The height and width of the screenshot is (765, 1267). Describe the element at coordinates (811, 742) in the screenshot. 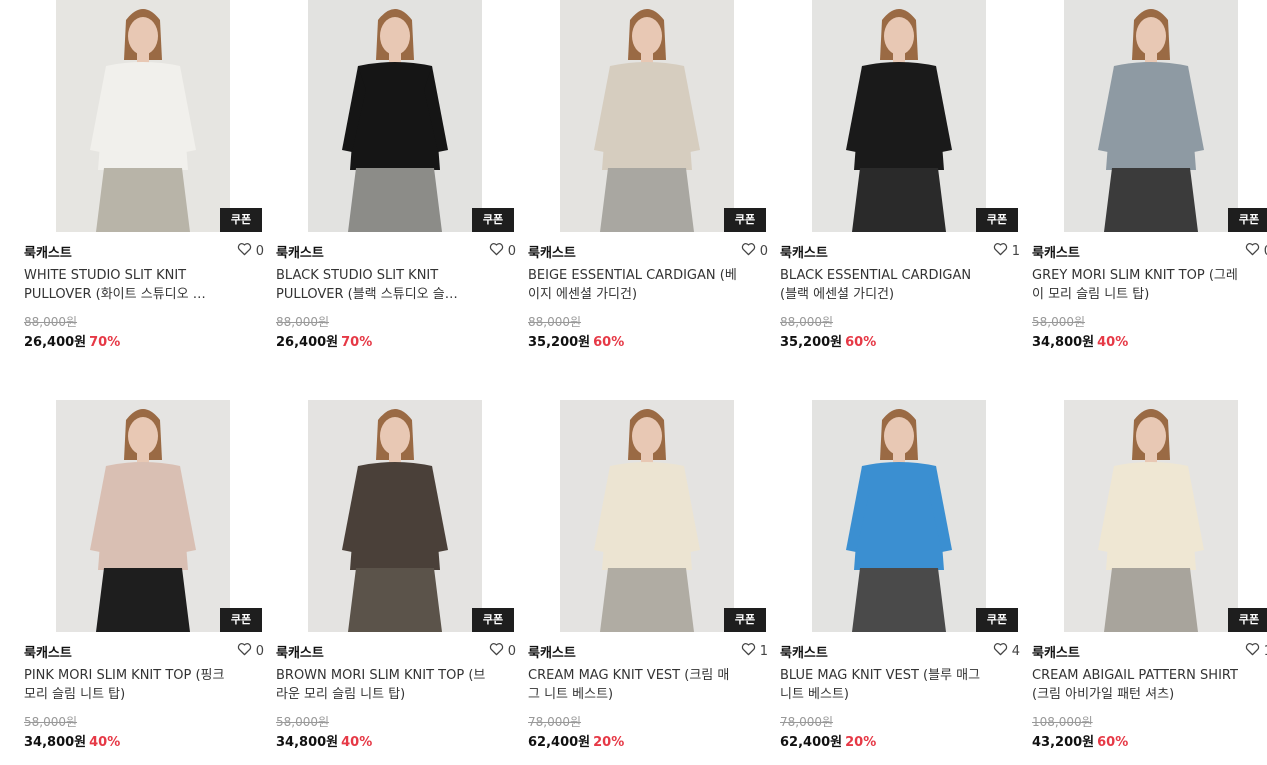

I see `sale-price: 62,400원` at that location.